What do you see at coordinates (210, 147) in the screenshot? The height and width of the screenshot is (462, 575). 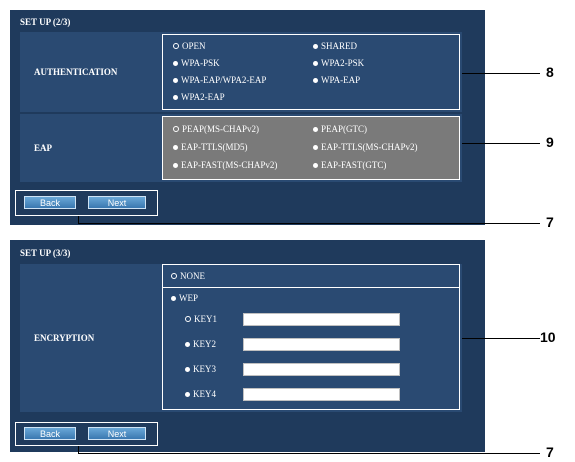 I see `eap-option-ttls-md5: EAP-TTLS(MD5)` at bounding box center [210, 147].